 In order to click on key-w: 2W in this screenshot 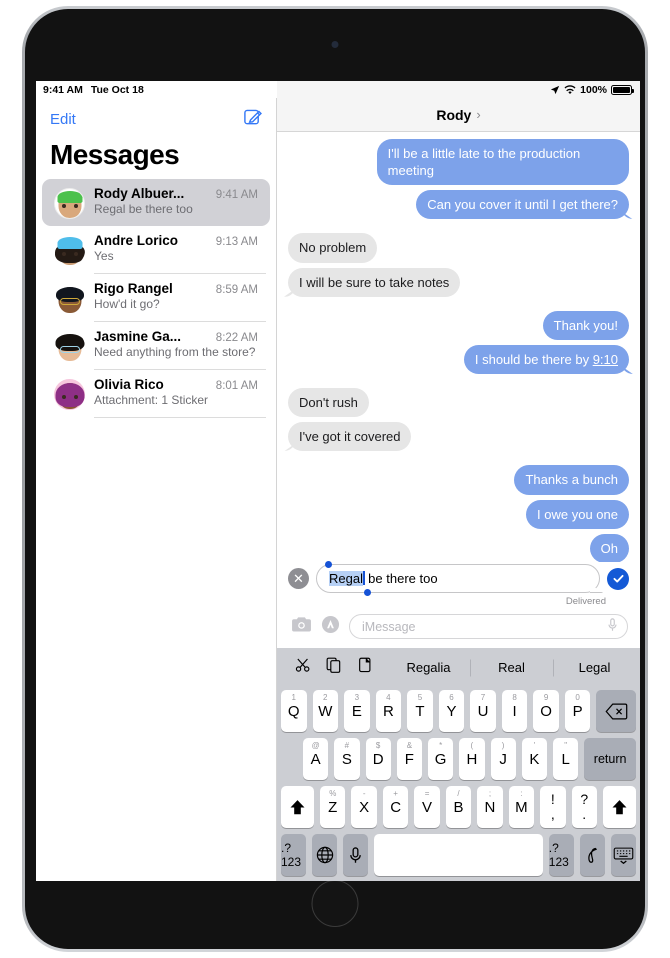, I will do `click(325, 711)`.